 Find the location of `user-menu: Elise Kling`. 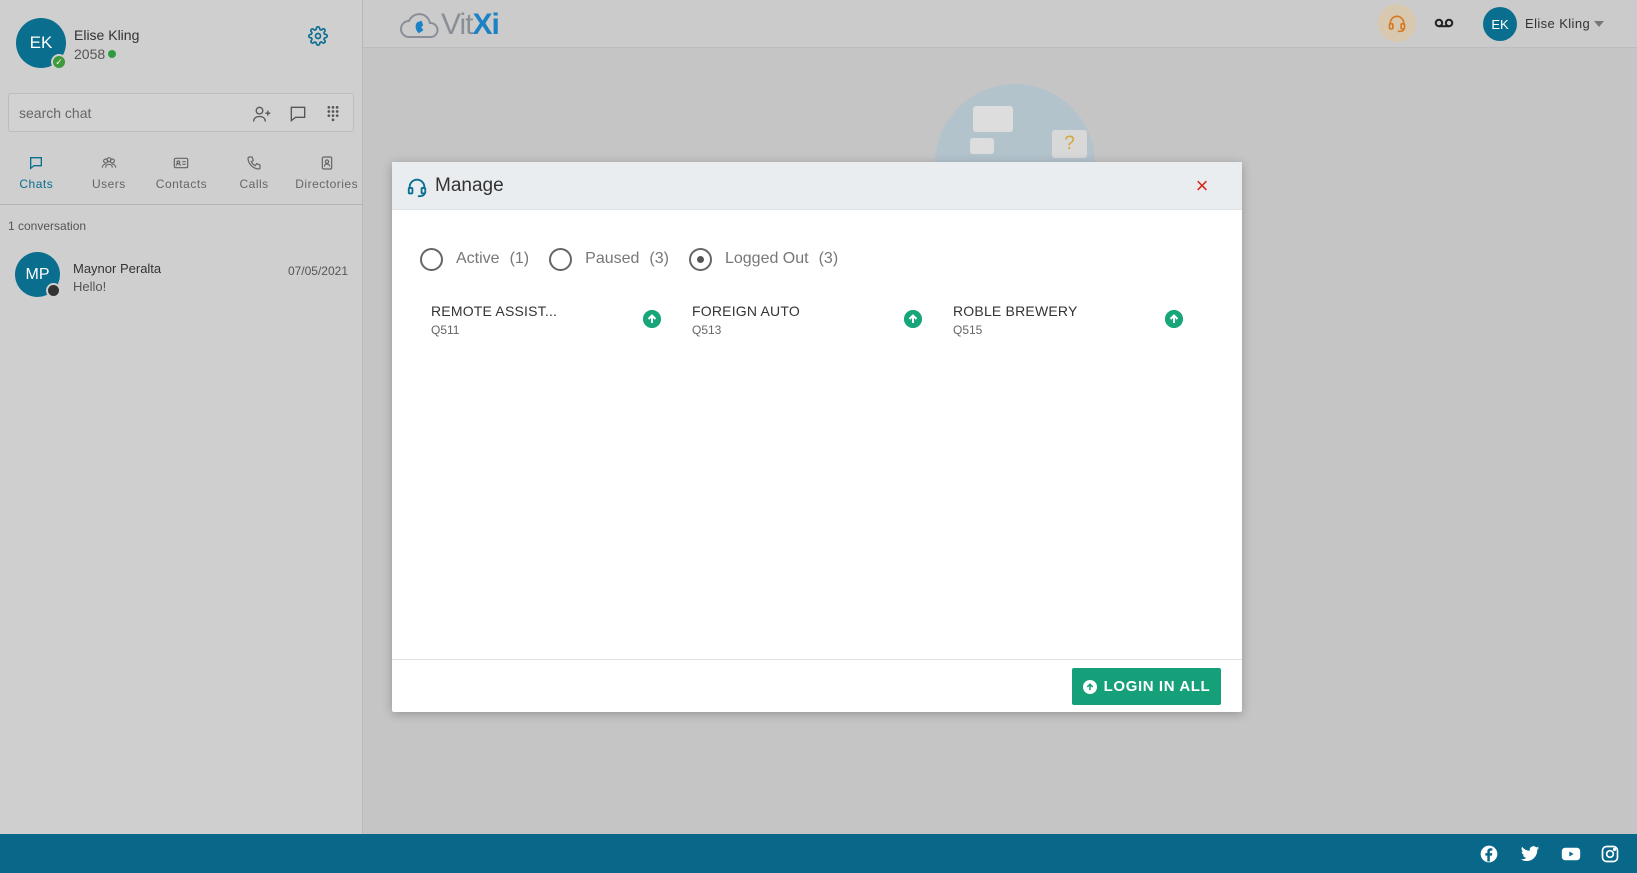

user-menu: Elise Kling is located at coordinates (1565, 23).